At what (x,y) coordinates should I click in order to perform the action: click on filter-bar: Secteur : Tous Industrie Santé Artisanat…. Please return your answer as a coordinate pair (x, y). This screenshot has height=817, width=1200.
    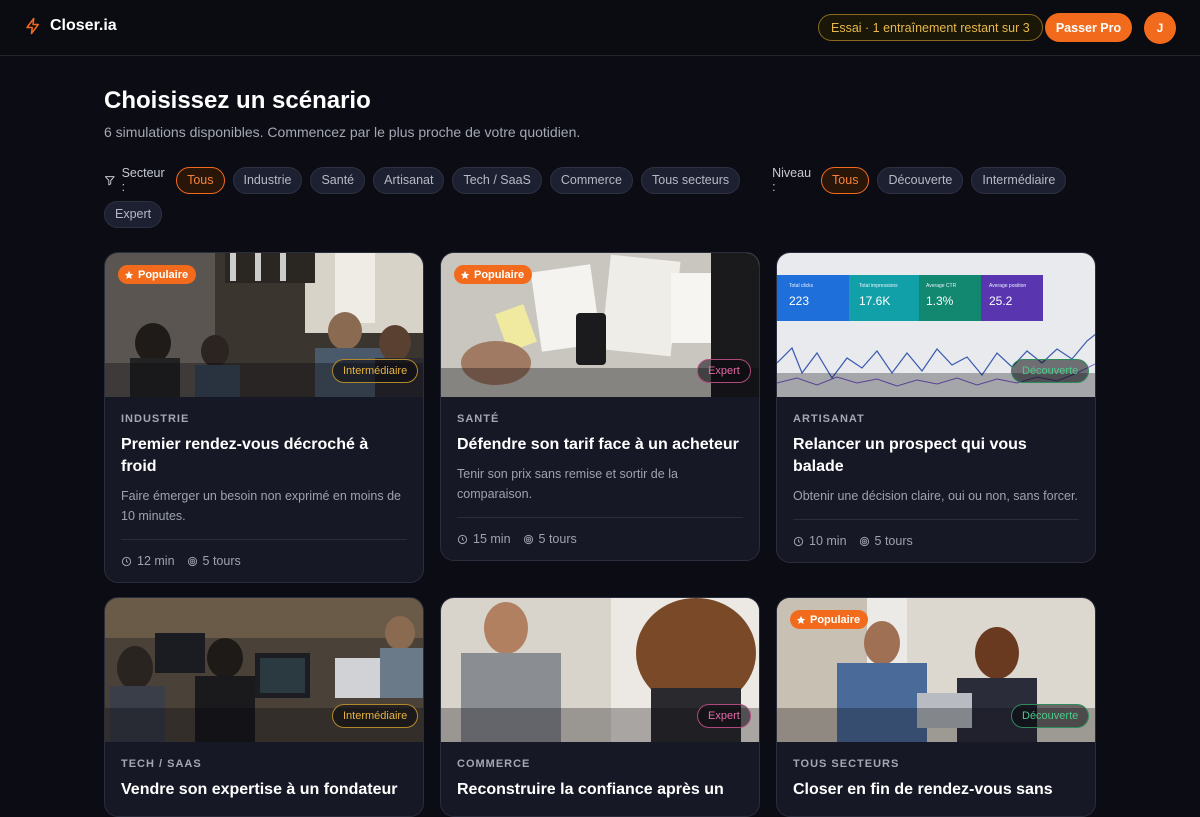
    Looking at the image, I should click on (585, 197).